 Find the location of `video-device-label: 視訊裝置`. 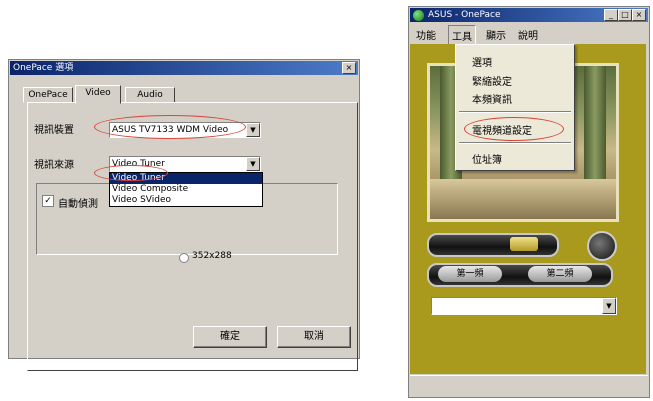

video-device-label: 視訊裝置 is located at coordinates (54, 130).